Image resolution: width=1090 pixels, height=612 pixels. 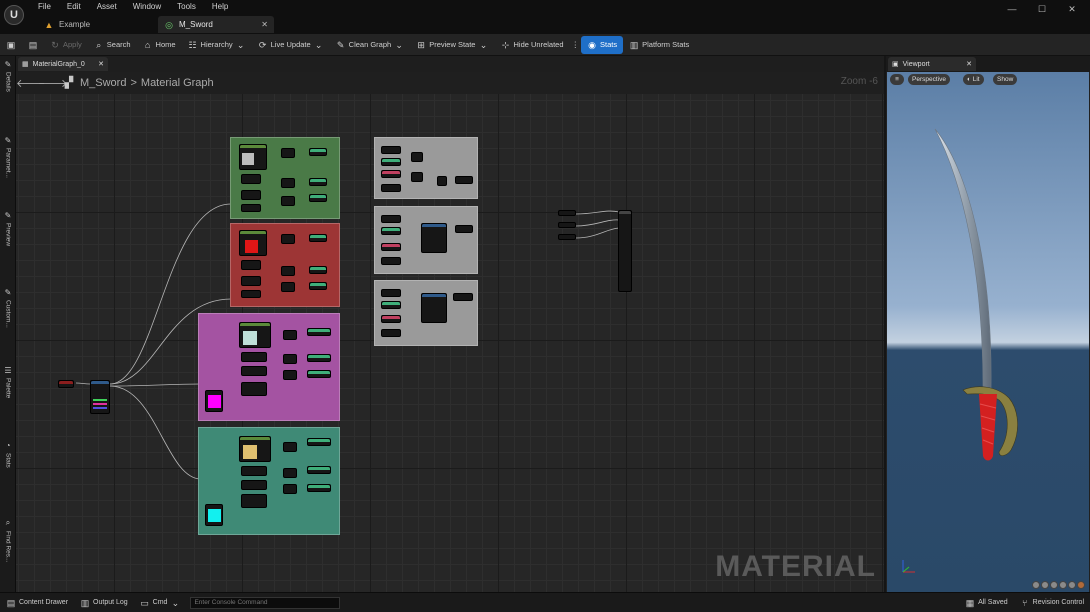 What do you see at coordinates (151, 6) in the screenshot?
I see `menu-window: Window` at bounding box center [151, 6].